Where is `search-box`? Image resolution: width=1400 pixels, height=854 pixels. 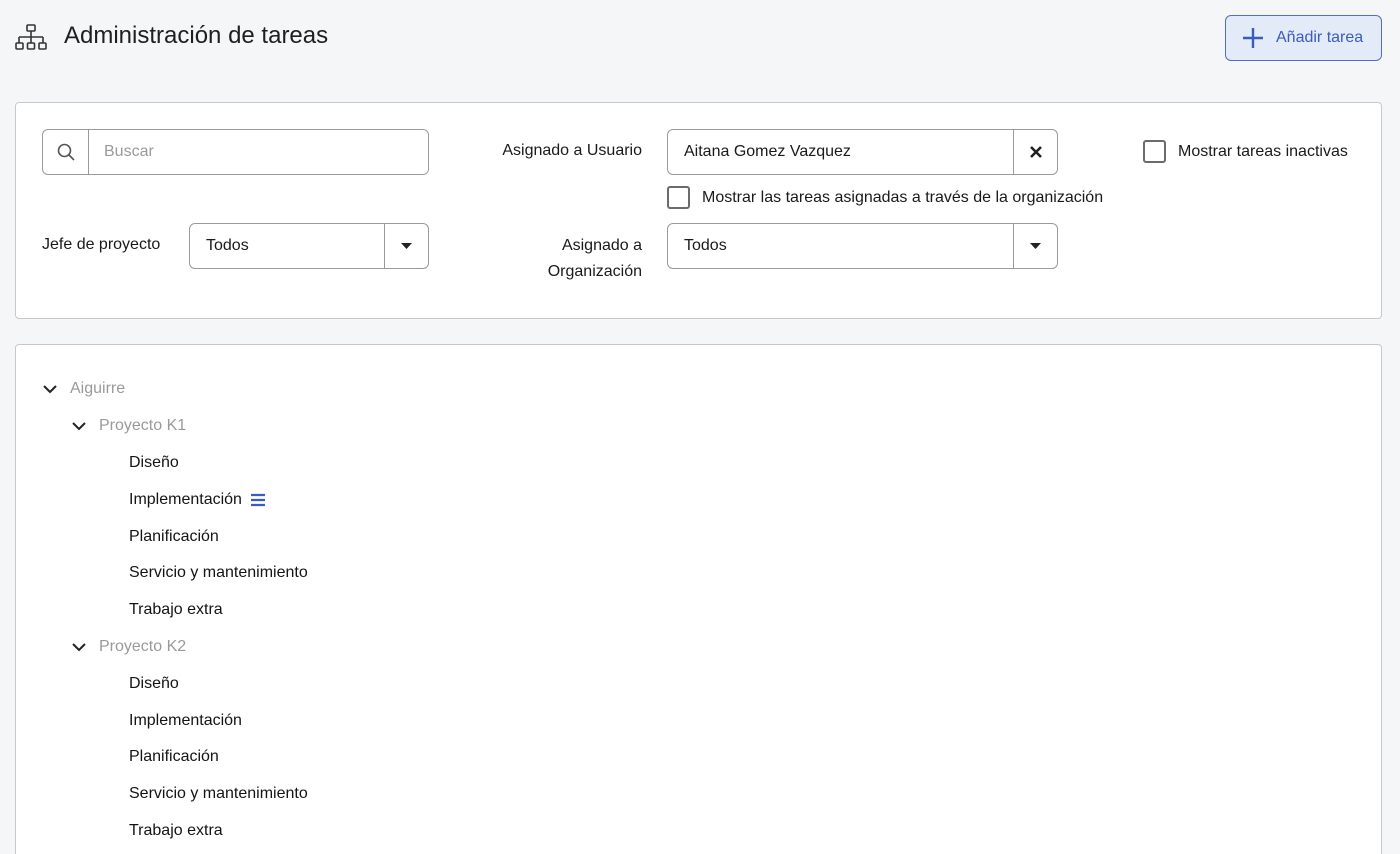 search-box is located at coordinates (235, 152).